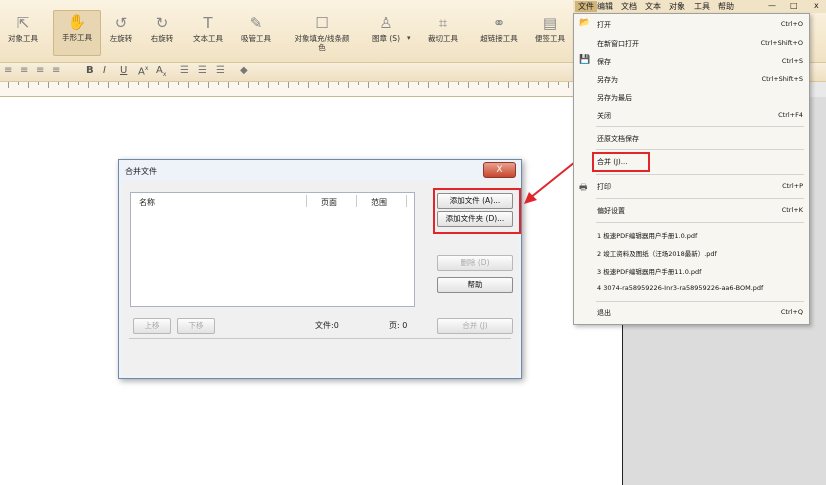  What do you see at coordinates (607, 80) in the screenshot?
I see `menu-item-save-as: 另存为` at bounding box center [607, 80].